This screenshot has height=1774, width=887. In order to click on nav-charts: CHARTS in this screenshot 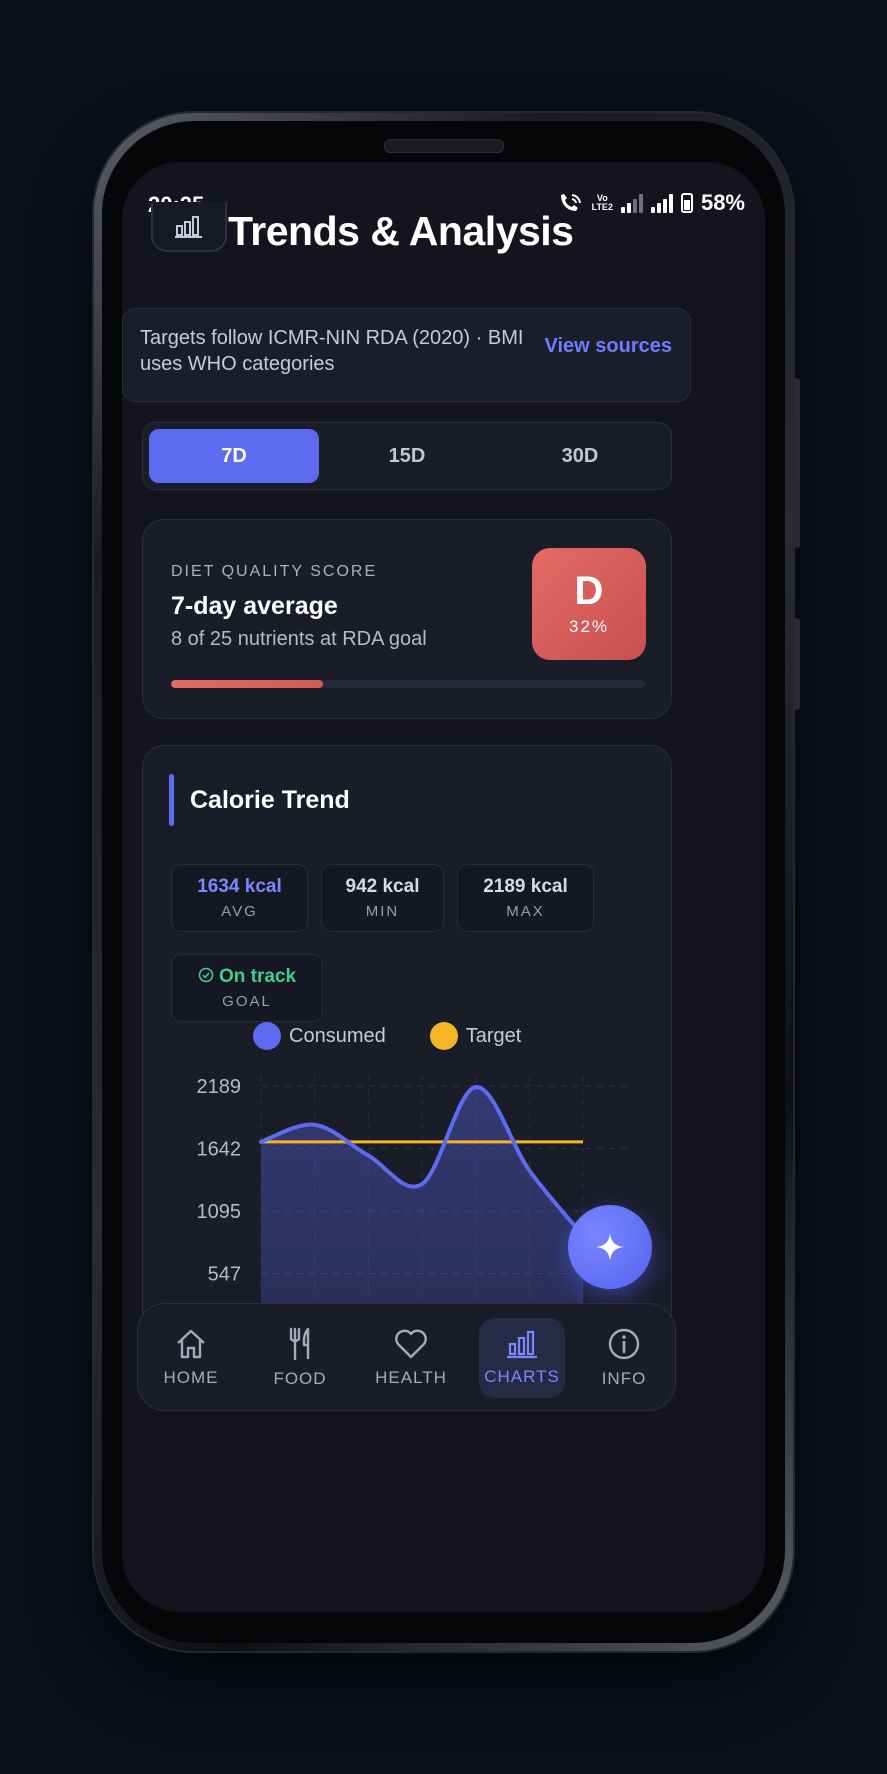, I will do `click(522, 1358)`.